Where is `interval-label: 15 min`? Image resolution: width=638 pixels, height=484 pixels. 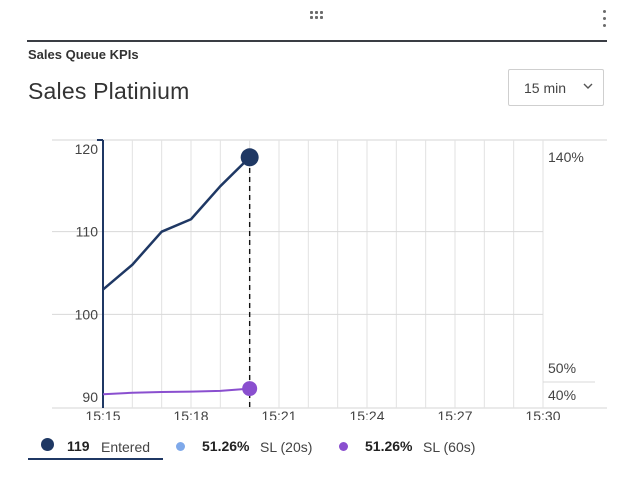 interval-label: 15 min is located at coordinates (545, 88).